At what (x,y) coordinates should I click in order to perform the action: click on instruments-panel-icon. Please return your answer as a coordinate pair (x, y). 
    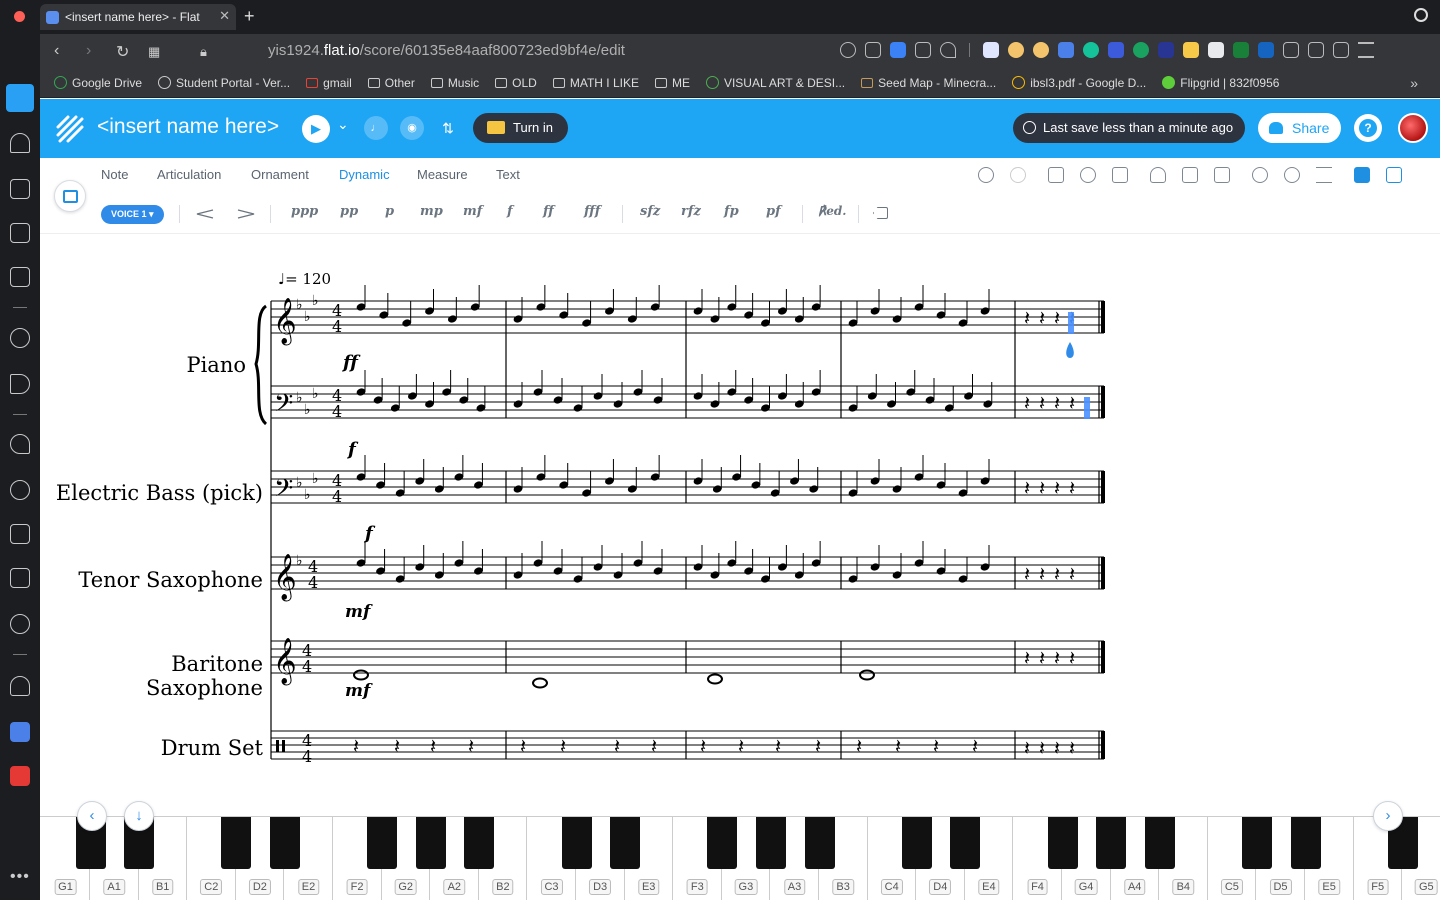
    Looking at the image, I should click on (1362, 175).